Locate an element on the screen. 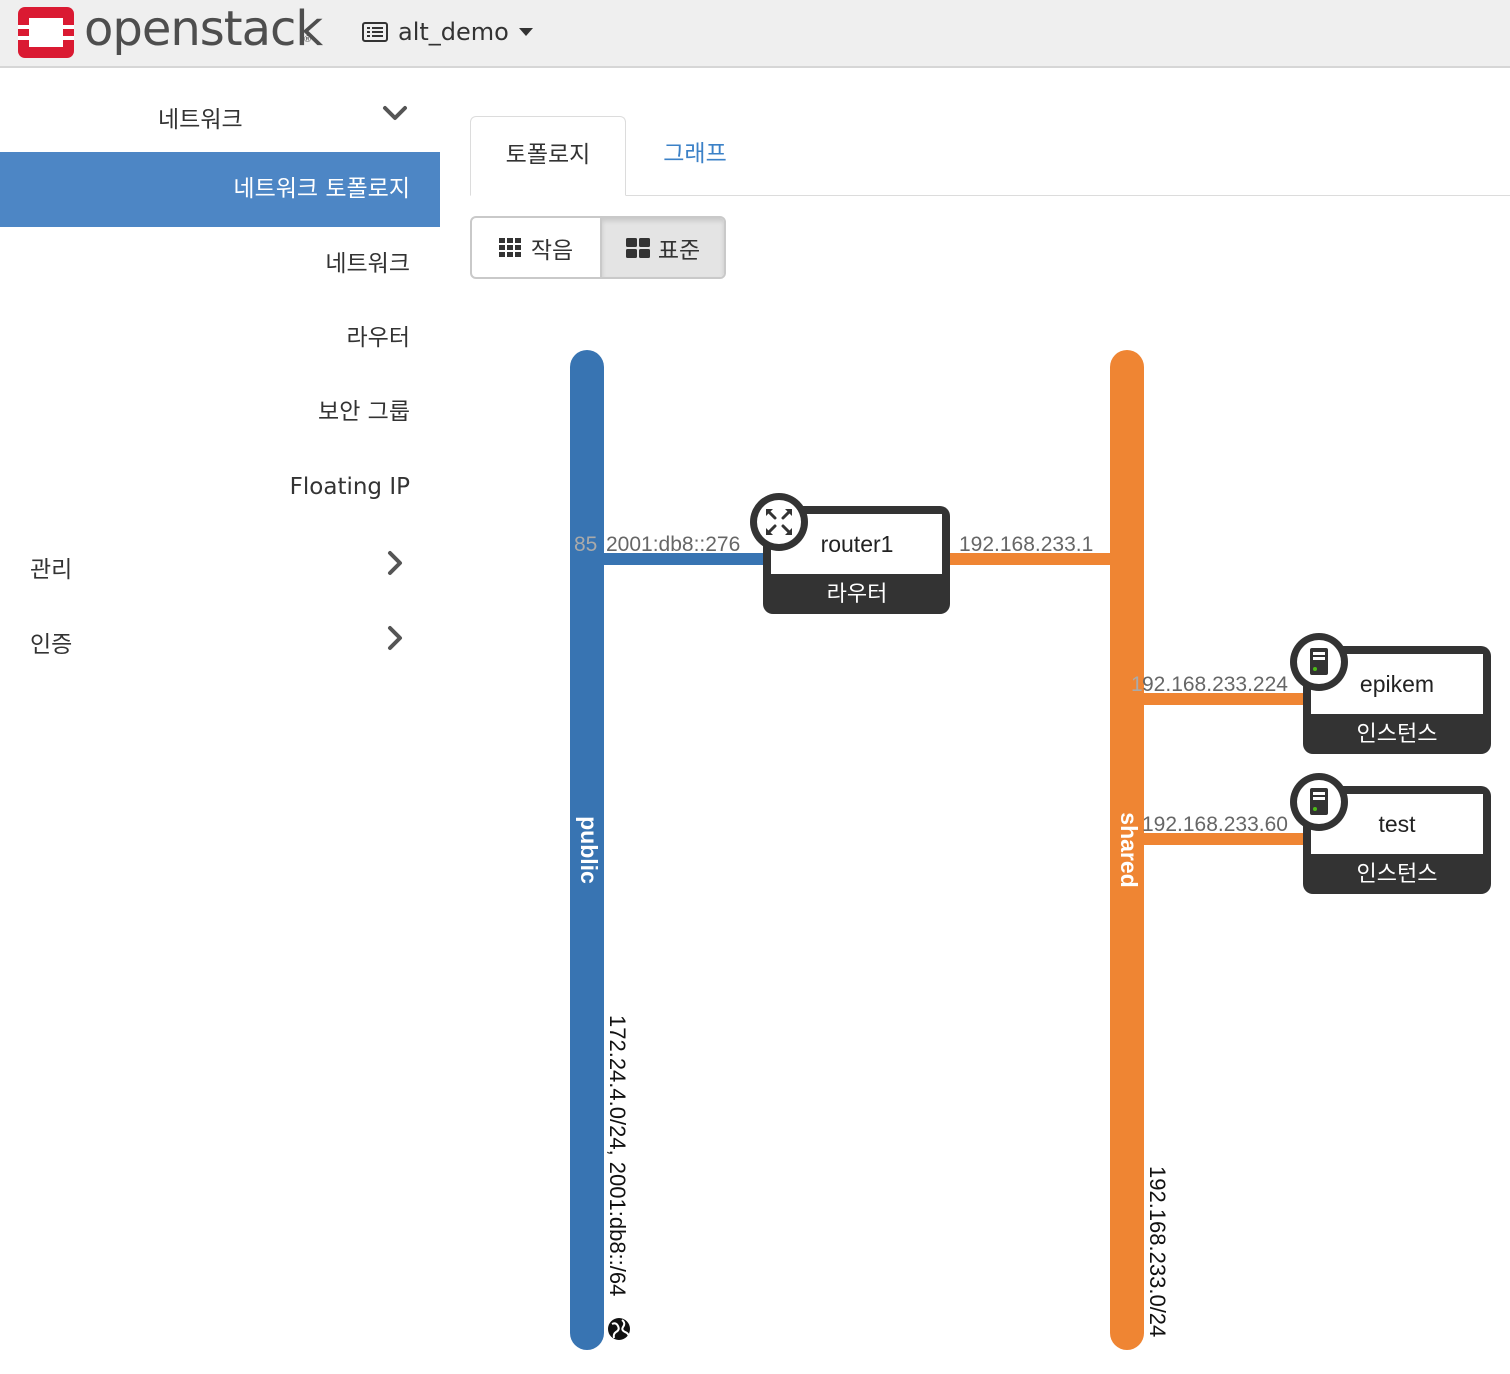 Image resolution: width=1510 pixels, height=1374 pixels. project-switcher: alt_demo is located at coordinates (447, 32).